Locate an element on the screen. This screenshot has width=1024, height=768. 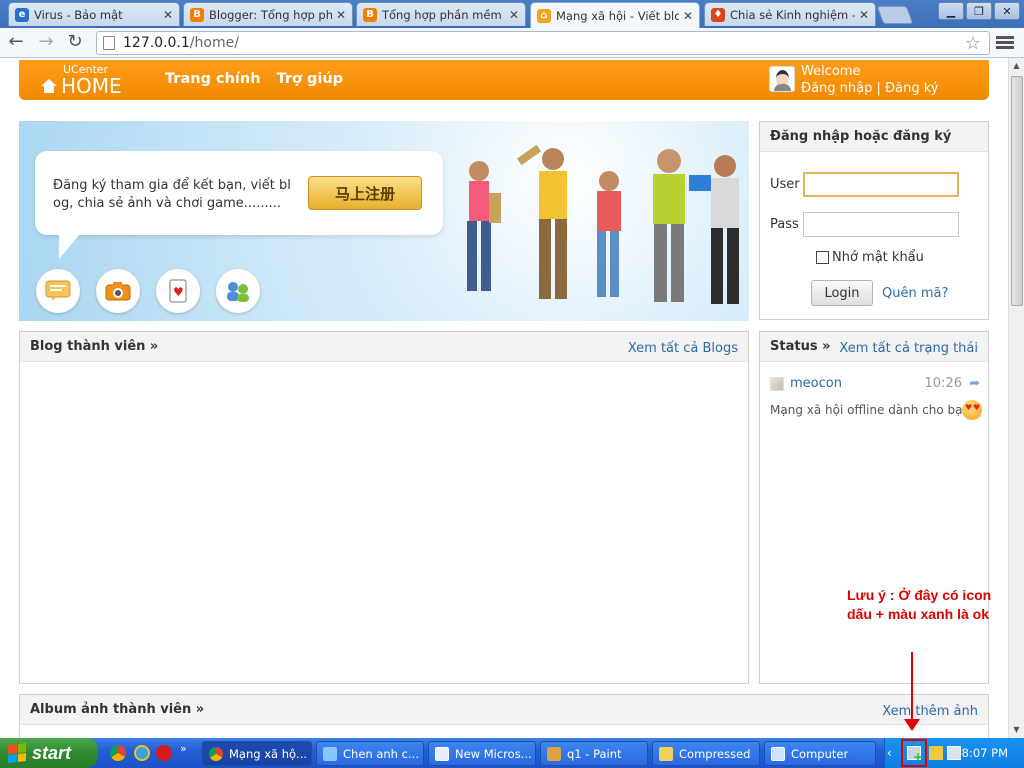
status-text: Mạng xã hội offline dành cho bạn is located at coordinates (870, 410).